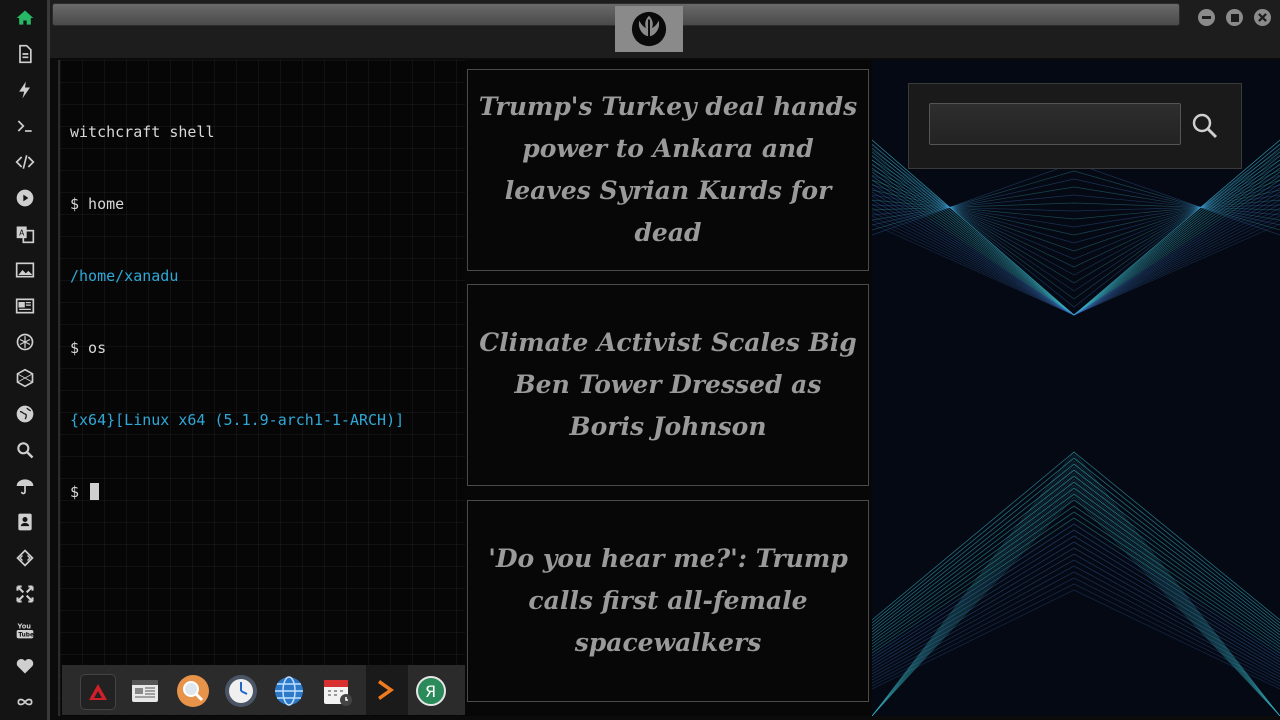 Image resolution: width=1280 pixels, height=720 pixels. What do you see at coordinates (25, 360) in the screenshot?
I see `sidebar: A You Tube` at bounding box center [25, 360].